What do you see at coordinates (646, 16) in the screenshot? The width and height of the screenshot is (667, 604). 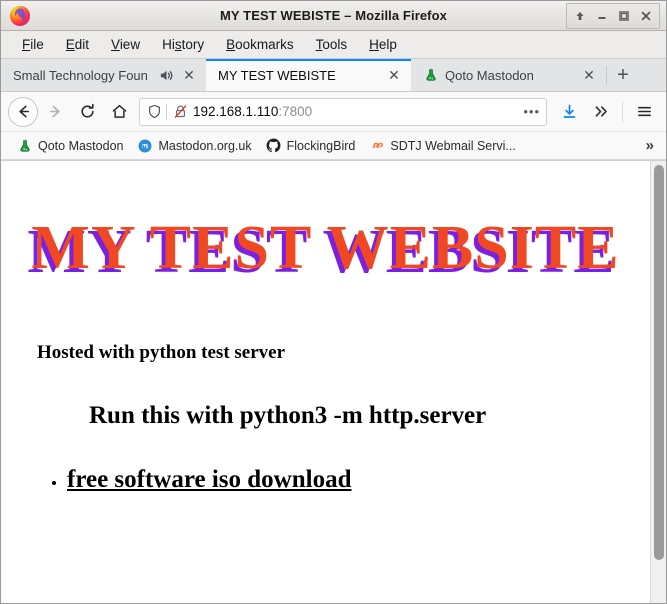 I see `close-button` at bounding box center [646, 16].